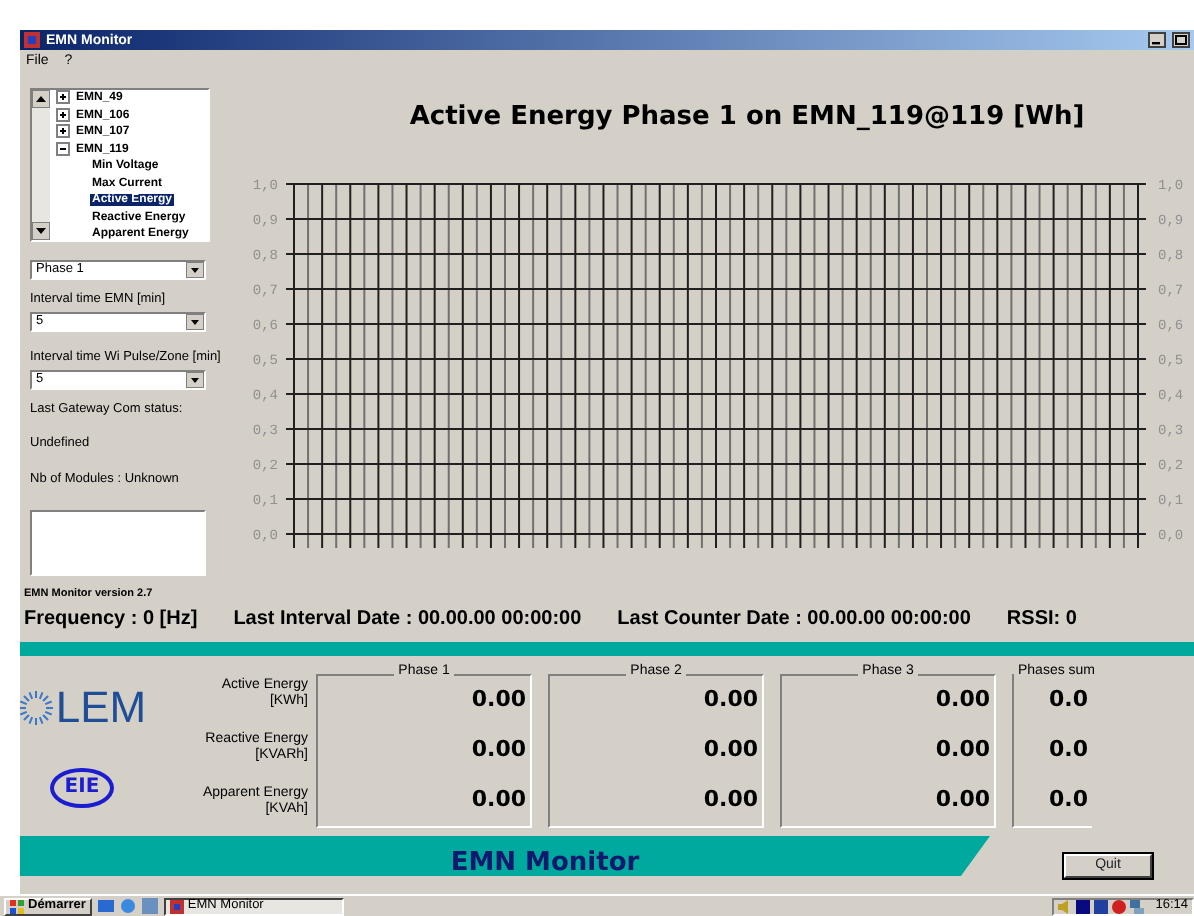  Describe the element at coordinates (1157, 40) in the screenshot. I see `minimize-icon` at that location.